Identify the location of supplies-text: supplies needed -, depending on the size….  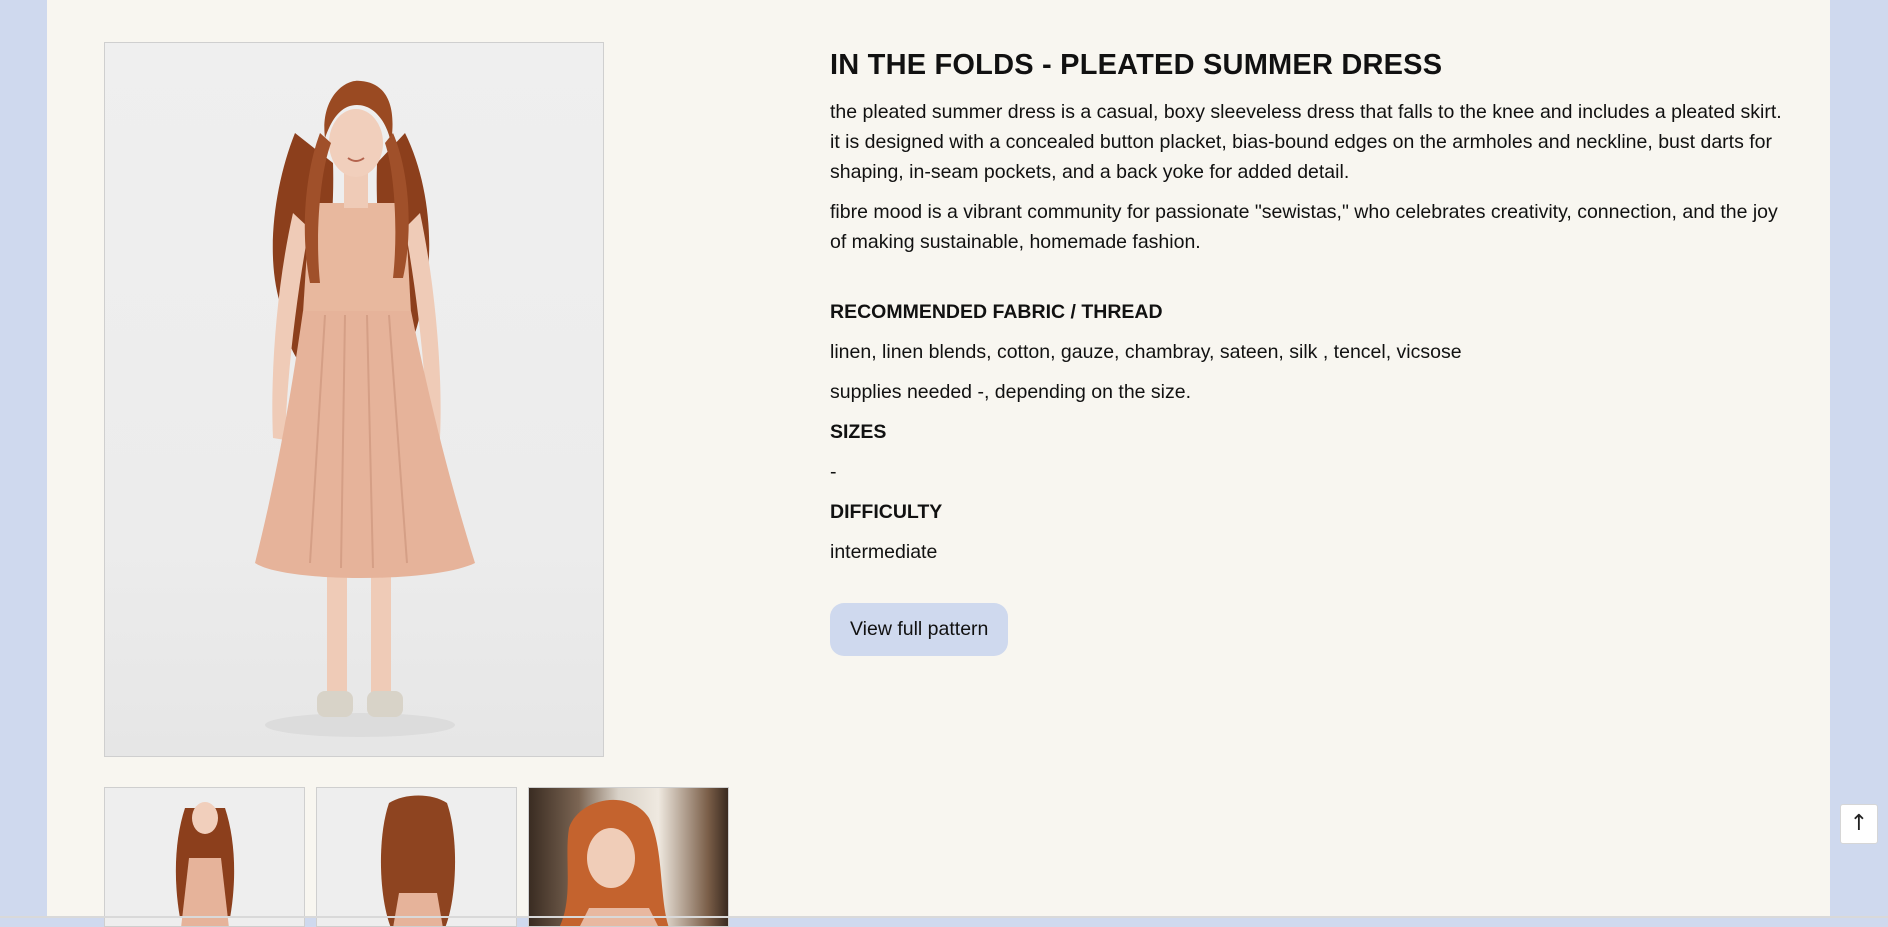
(1011, 391).